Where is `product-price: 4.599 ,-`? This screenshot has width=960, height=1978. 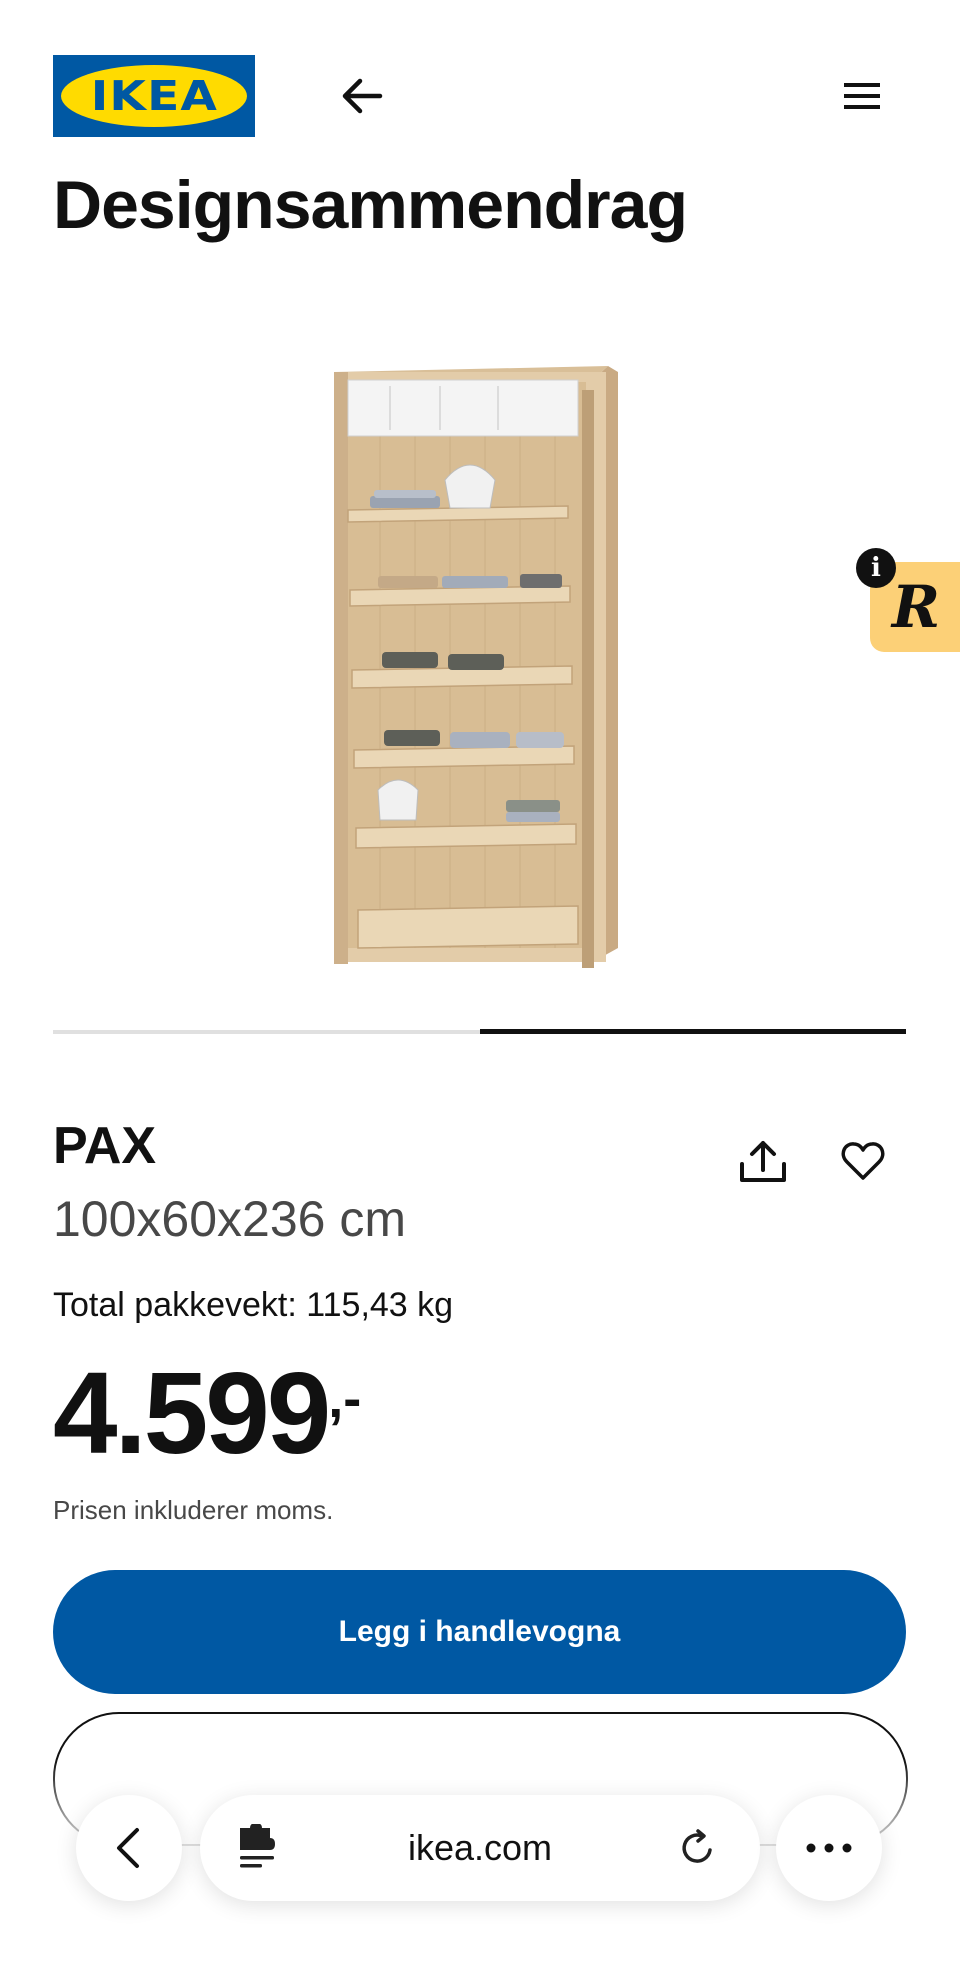
product-price: 4.599 ,- is located at coordinates (207, 1413).